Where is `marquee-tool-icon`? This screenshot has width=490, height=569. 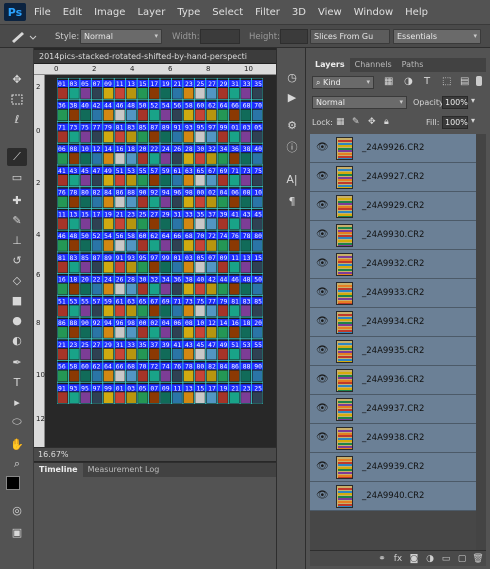
marquee-tool-icon is located at coordinates (17, 99).